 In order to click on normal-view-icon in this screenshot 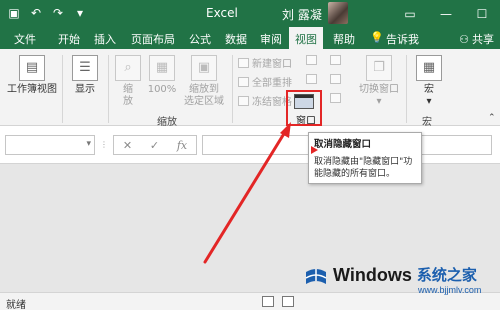, I will do `click(268, 301)`.